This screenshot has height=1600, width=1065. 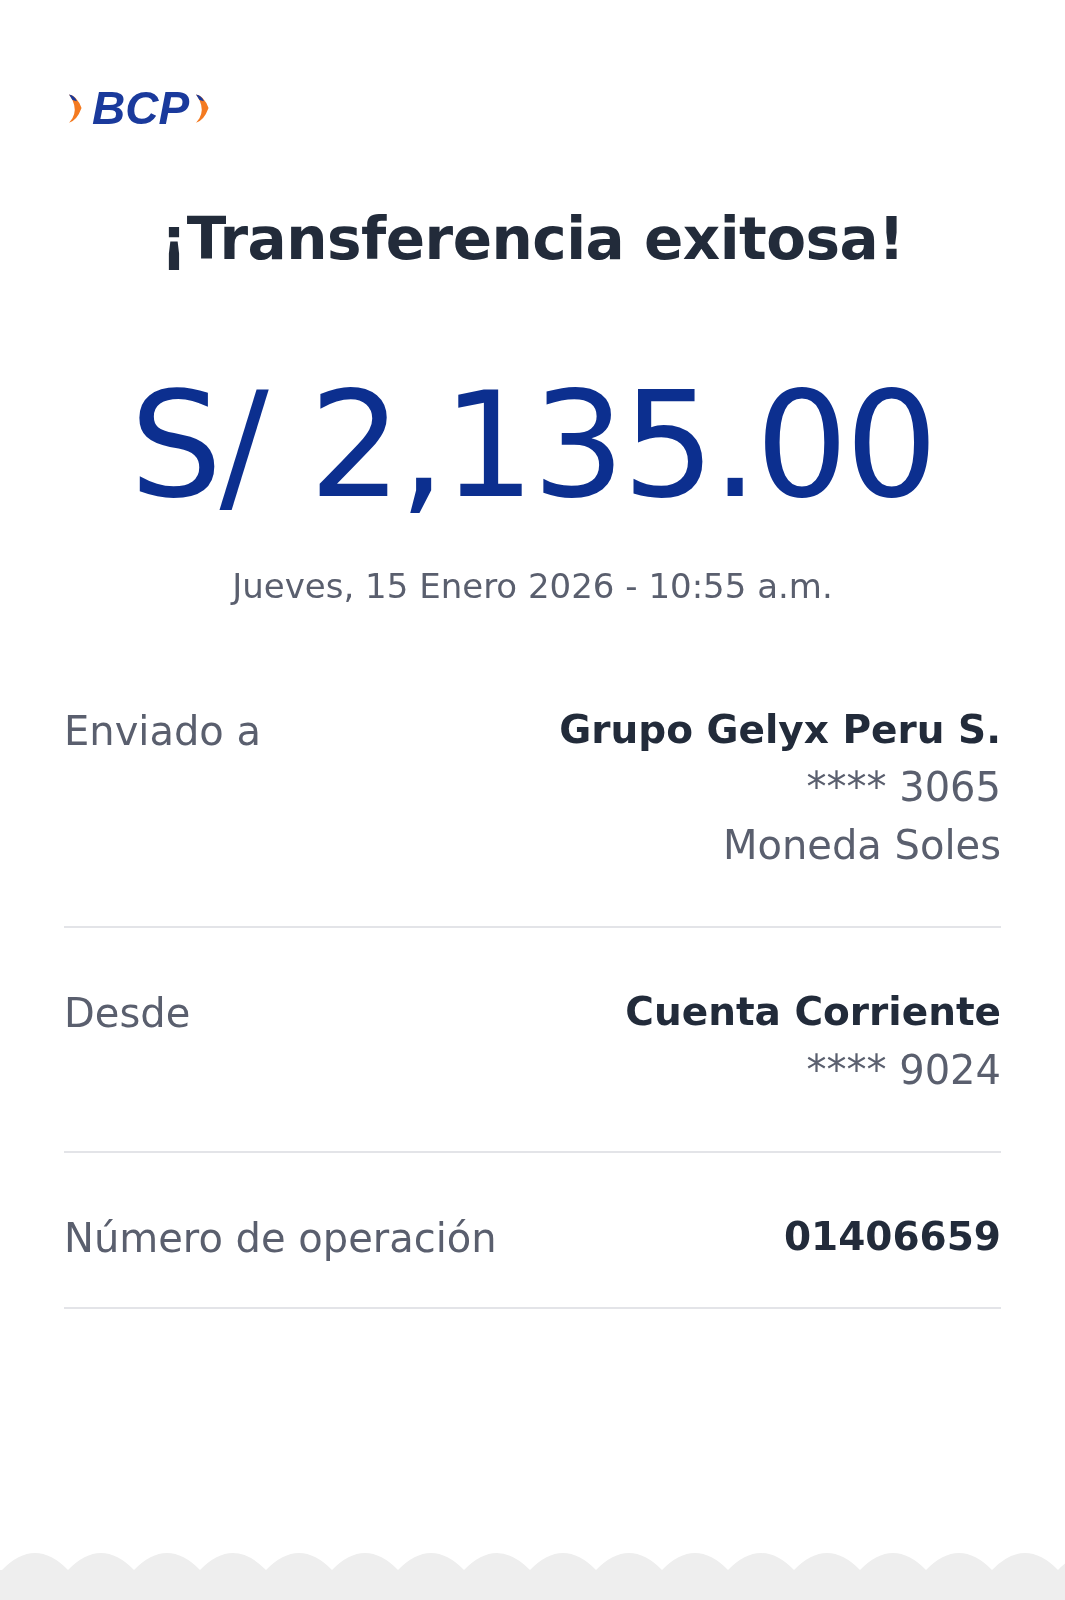 What do you see at coordinates (127, 1014) in the screenshot?
I see `detail-label: Desde` at bounding box center [127, 1014].